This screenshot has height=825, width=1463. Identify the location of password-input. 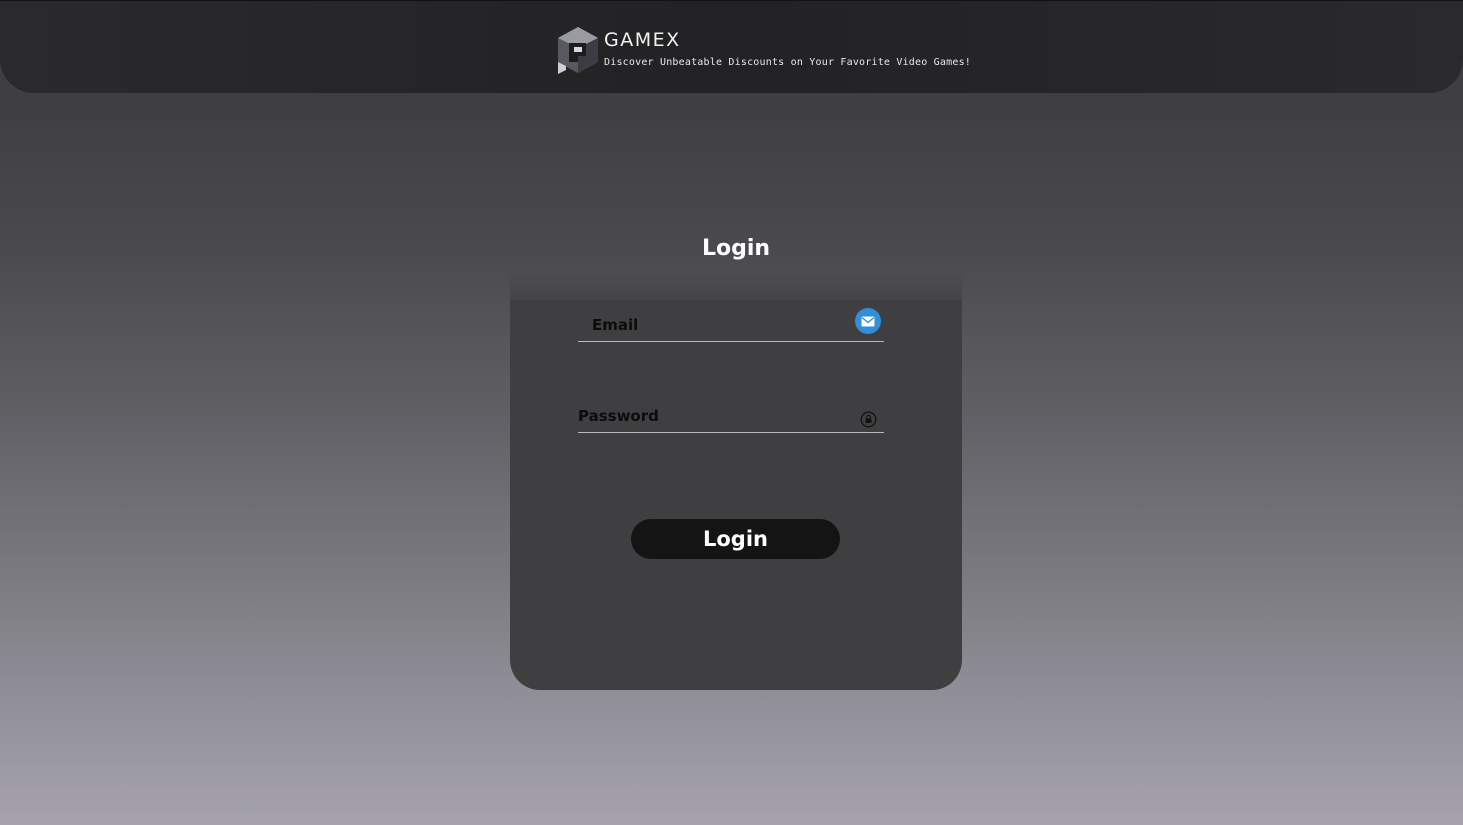
(708, 416).